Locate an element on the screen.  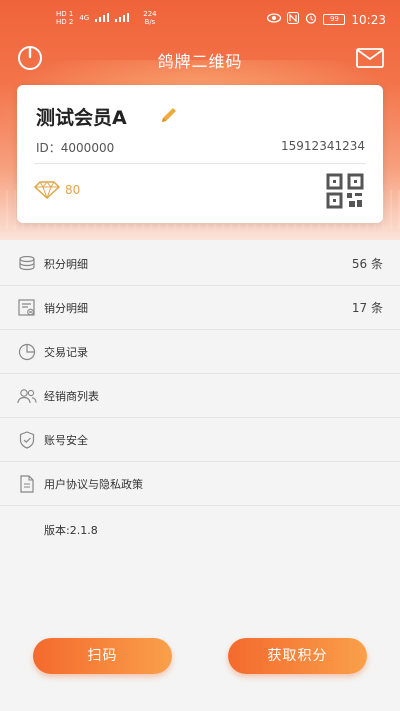
card-divider is located at coordinates (200, 163).